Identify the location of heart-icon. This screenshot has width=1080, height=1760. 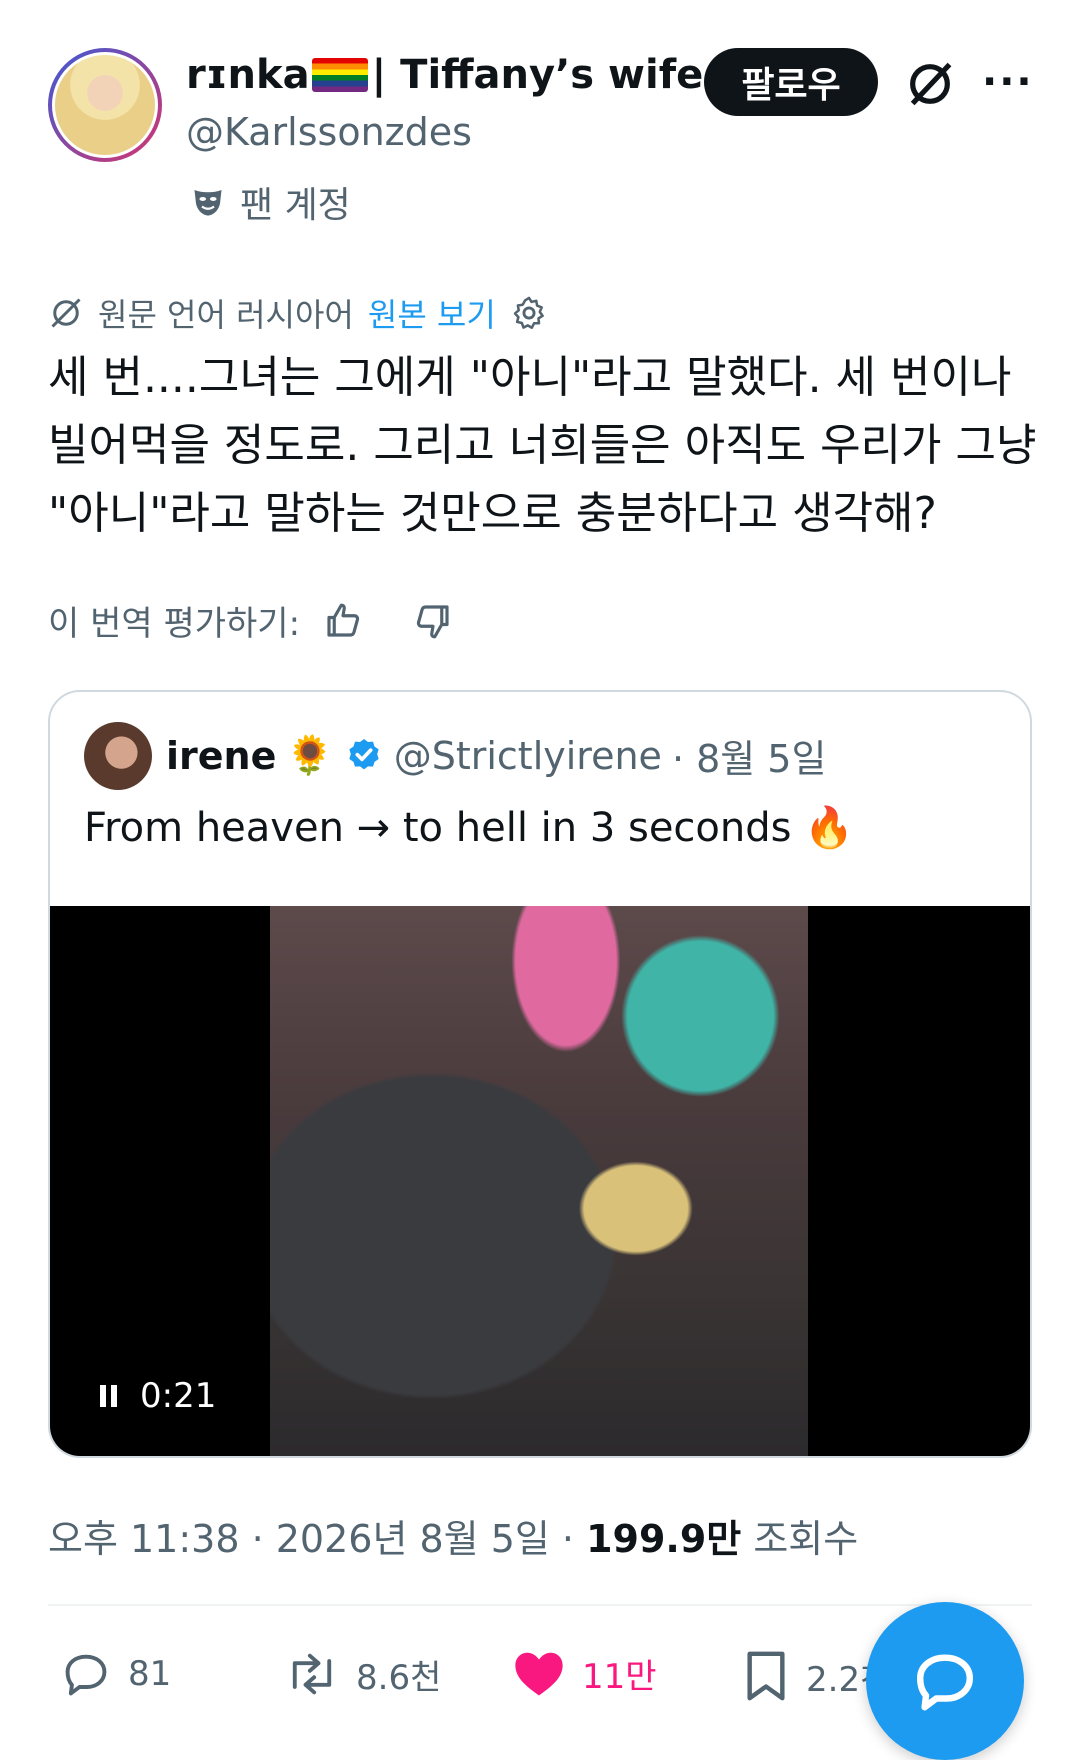
(539, 1674).